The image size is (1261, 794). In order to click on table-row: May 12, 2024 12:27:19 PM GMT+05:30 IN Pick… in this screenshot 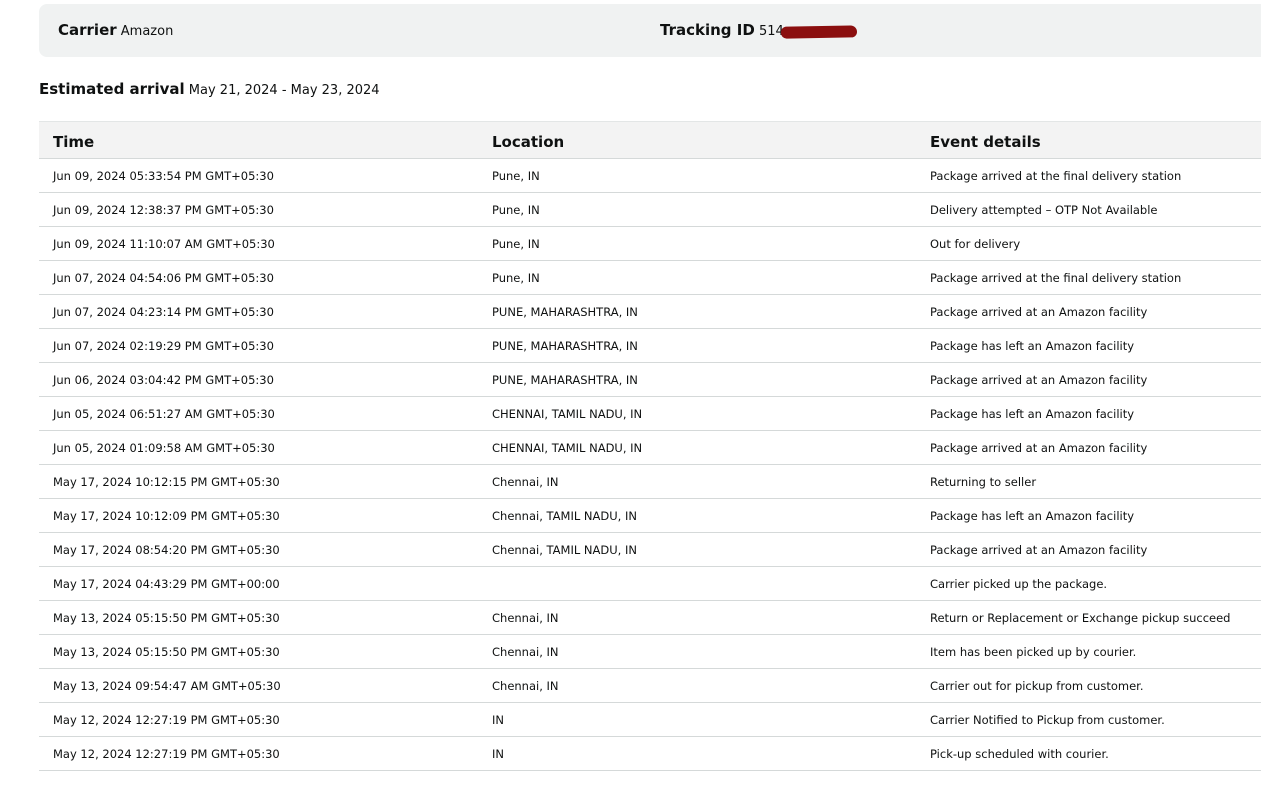, I will do `click(650, 754)`.